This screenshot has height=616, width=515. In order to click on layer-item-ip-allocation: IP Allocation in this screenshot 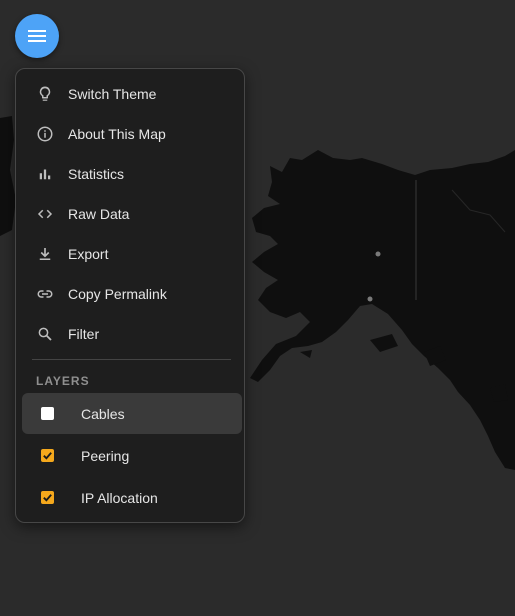, I will do `click(132, 497)`.